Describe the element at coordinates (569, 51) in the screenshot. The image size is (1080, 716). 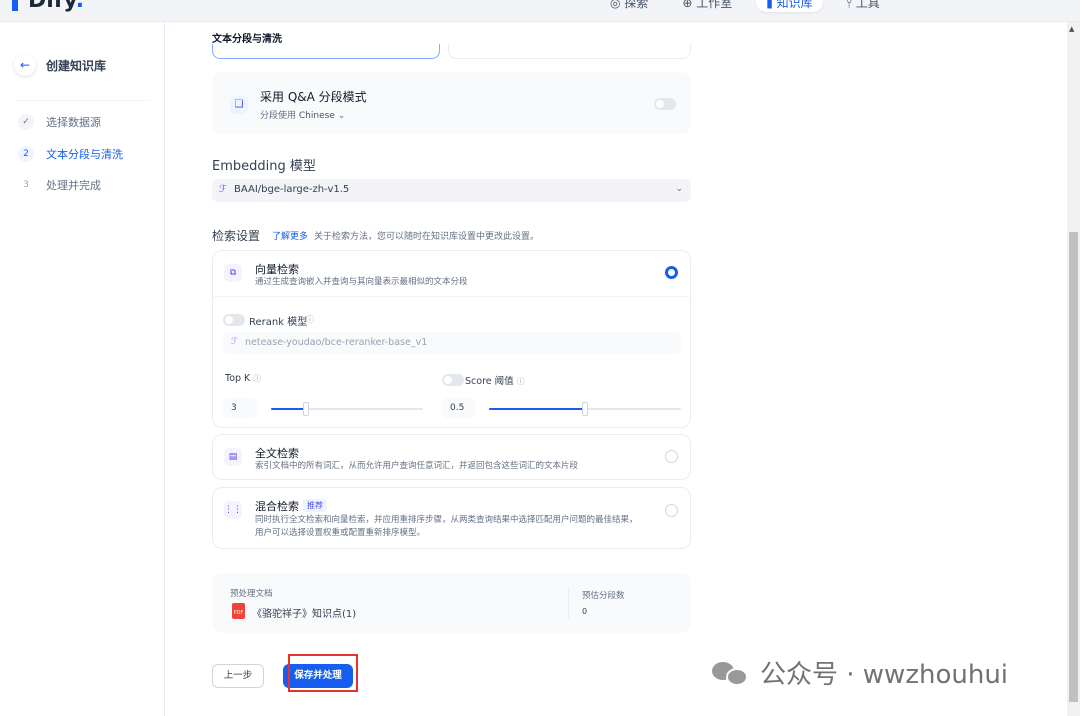
I see `segment-mode-custom-card` at that location.